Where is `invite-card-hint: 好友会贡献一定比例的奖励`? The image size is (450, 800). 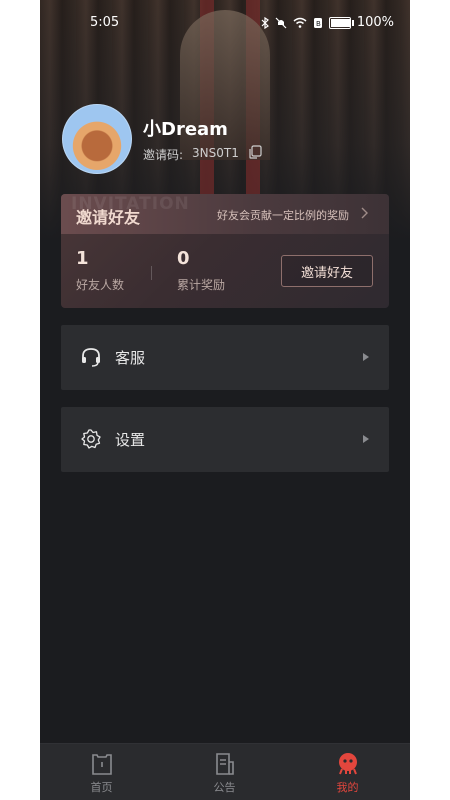
invite-card-hint: 好友会贡献一定比例的奖励 is located at coordinates (283, 215).